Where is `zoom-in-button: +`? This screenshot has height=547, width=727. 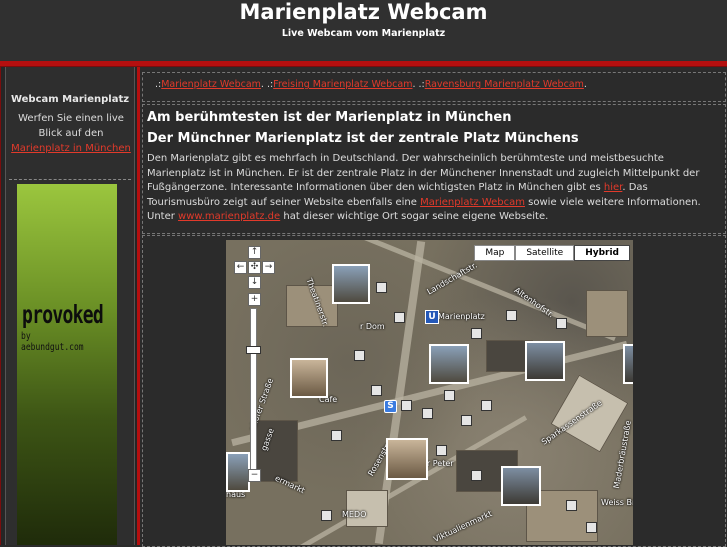
zoom-in-button: + is located at coordinates (254, 299).